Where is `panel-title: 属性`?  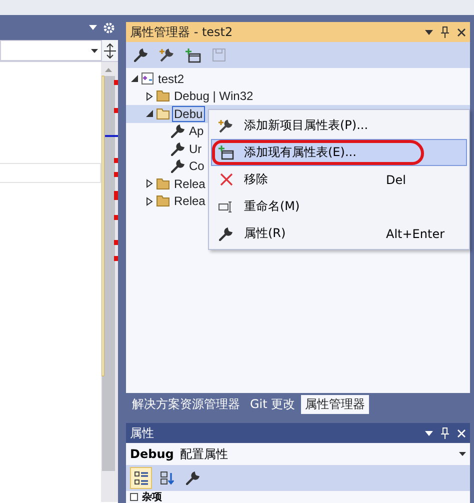
panel-title: 属性 is located at coordinates (142, 433).